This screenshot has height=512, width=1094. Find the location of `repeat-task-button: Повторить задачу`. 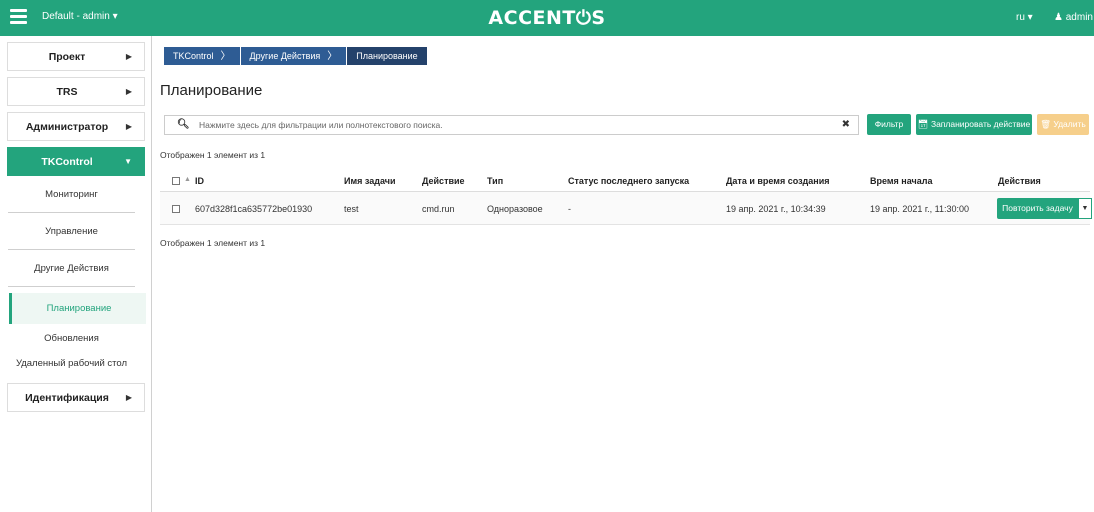

repeat-task-button: Повторить задачу is located at coordinates (1037, 208).